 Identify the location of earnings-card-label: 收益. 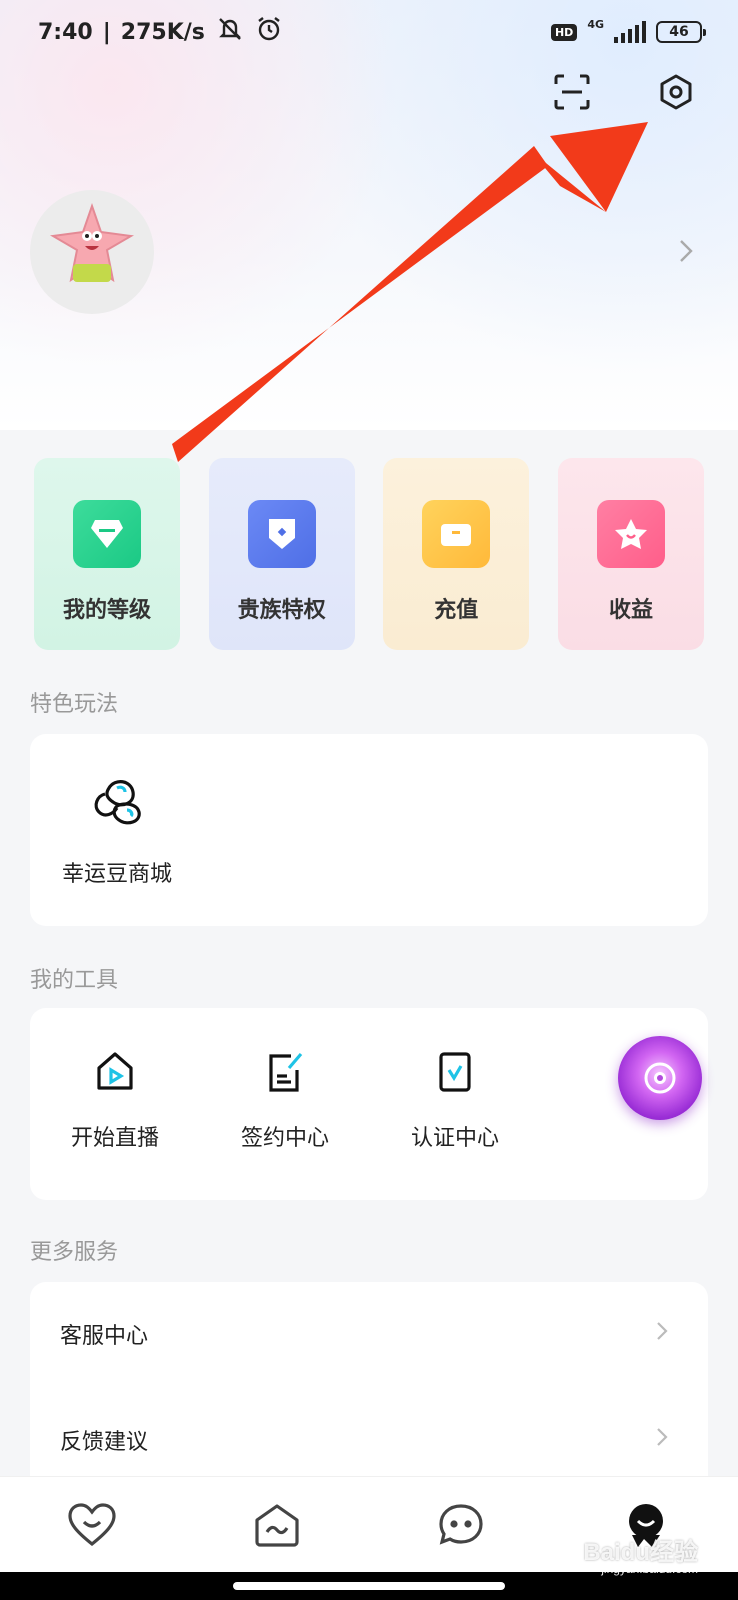
(630, 610).